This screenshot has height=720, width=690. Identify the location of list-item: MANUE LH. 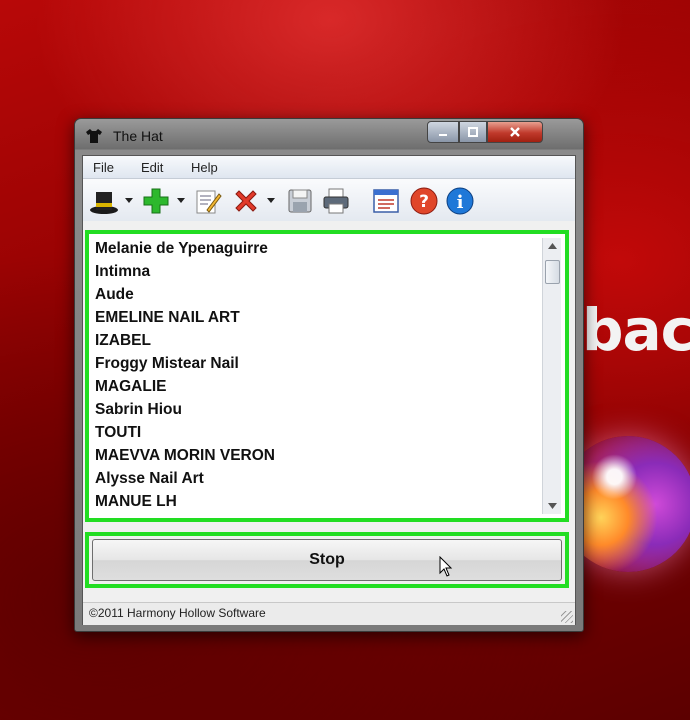
(319, 501).